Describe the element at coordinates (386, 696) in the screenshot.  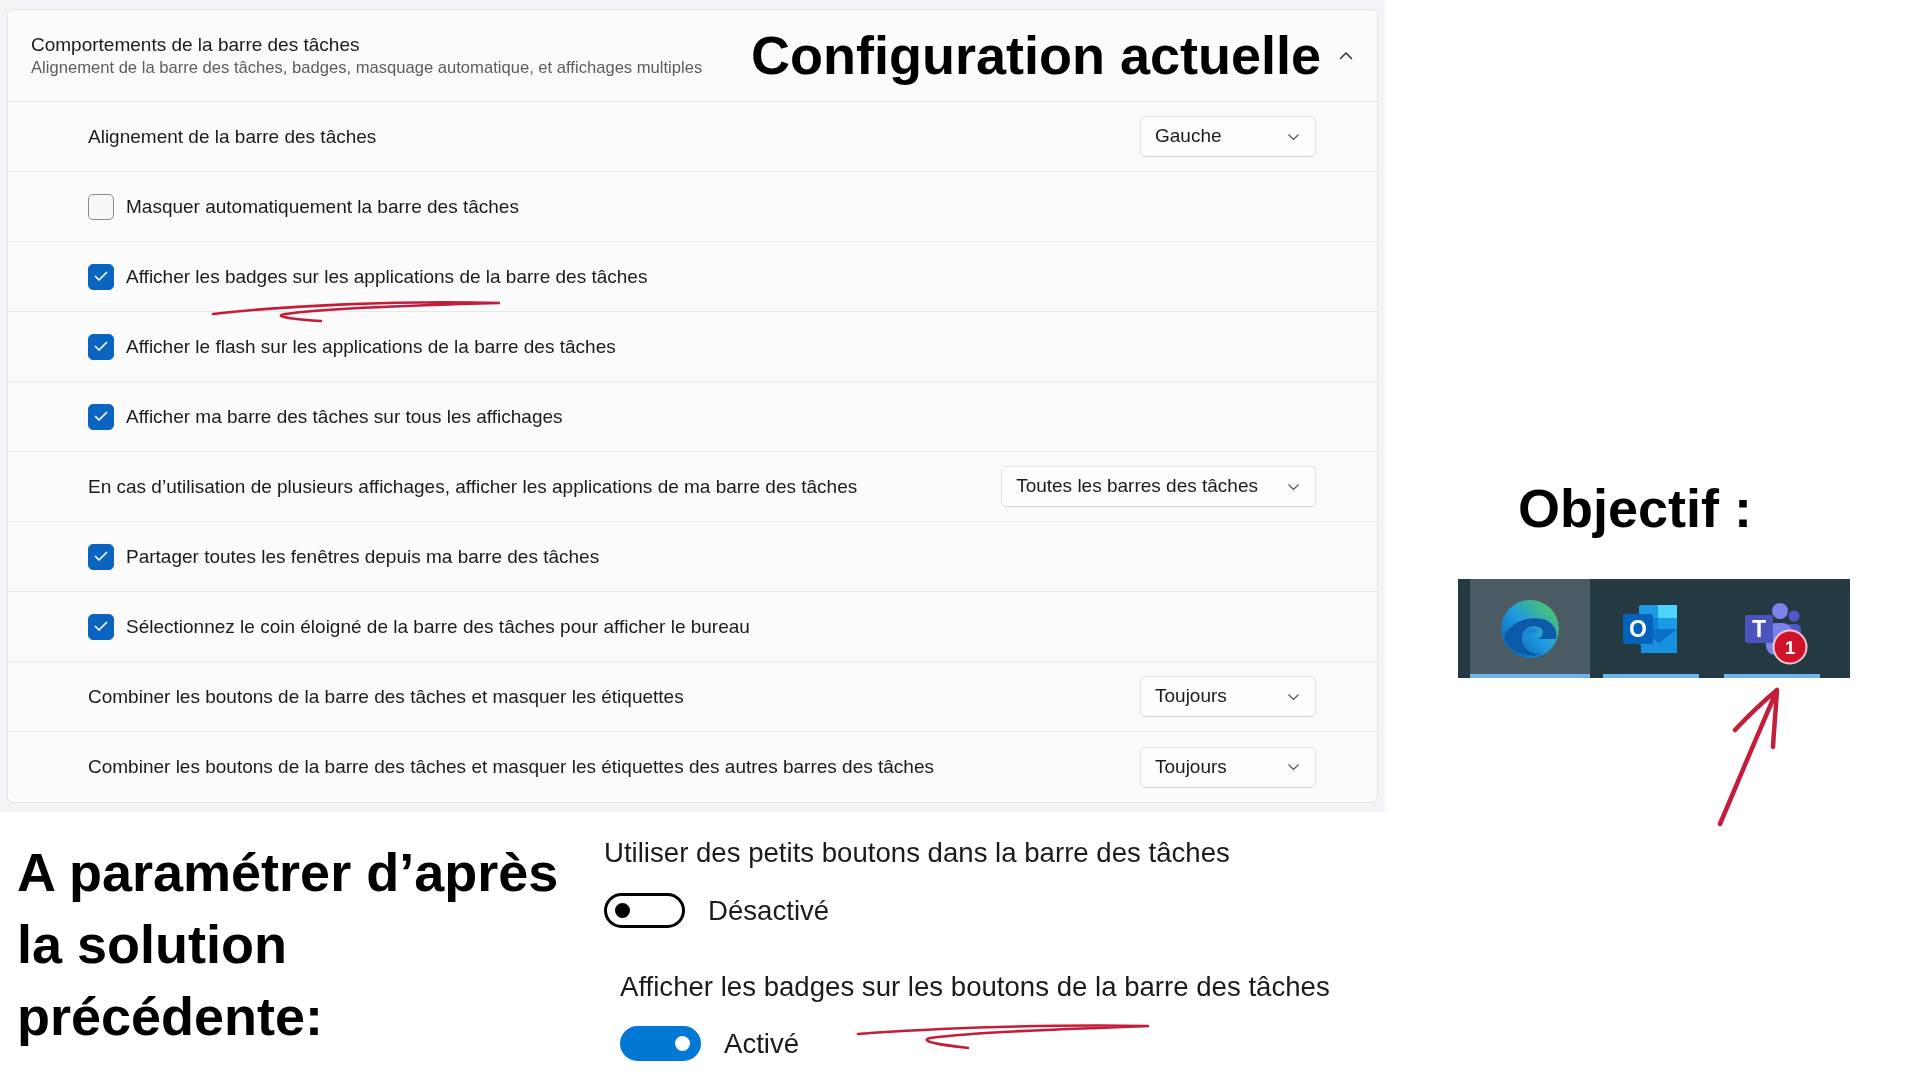
I see `setting-label: Combiner les boutons de la barre des tâches et masquer les étiquettes` at that location.